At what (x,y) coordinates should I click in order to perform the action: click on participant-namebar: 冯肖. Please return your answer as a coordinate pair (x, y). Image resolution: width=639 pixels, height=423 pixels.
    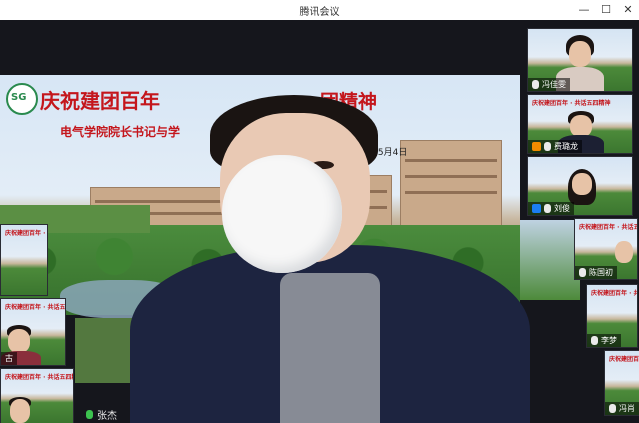
    Looking at the image, I should click on (622, 408).